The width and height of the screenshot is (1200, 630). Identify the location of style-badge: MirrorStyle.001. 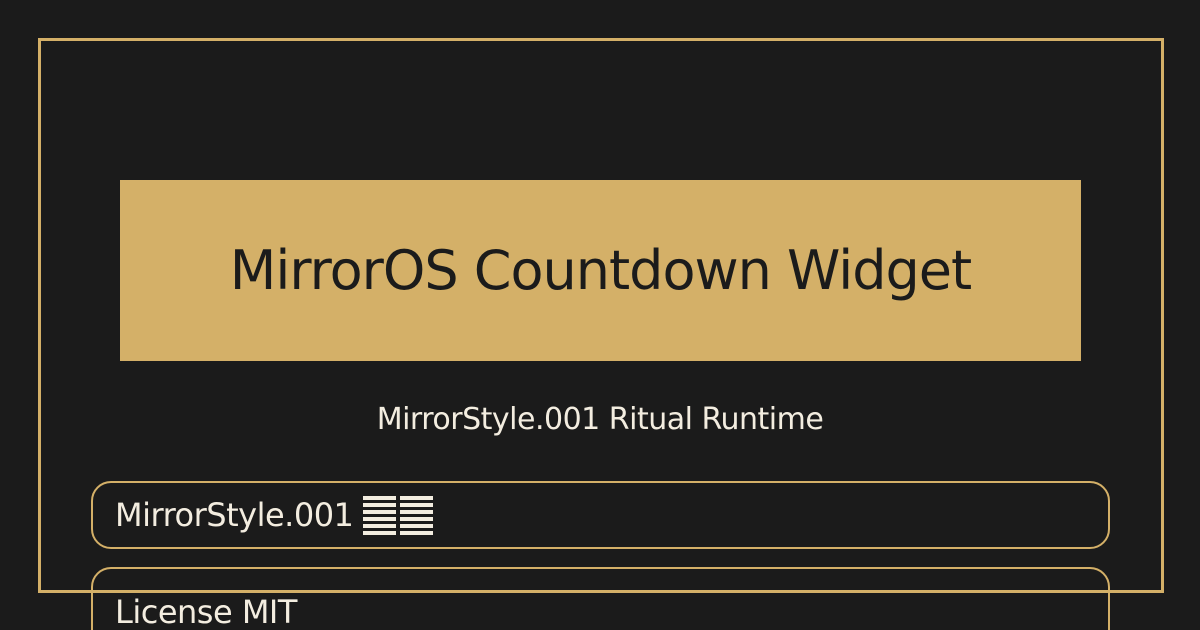
(600, 515).